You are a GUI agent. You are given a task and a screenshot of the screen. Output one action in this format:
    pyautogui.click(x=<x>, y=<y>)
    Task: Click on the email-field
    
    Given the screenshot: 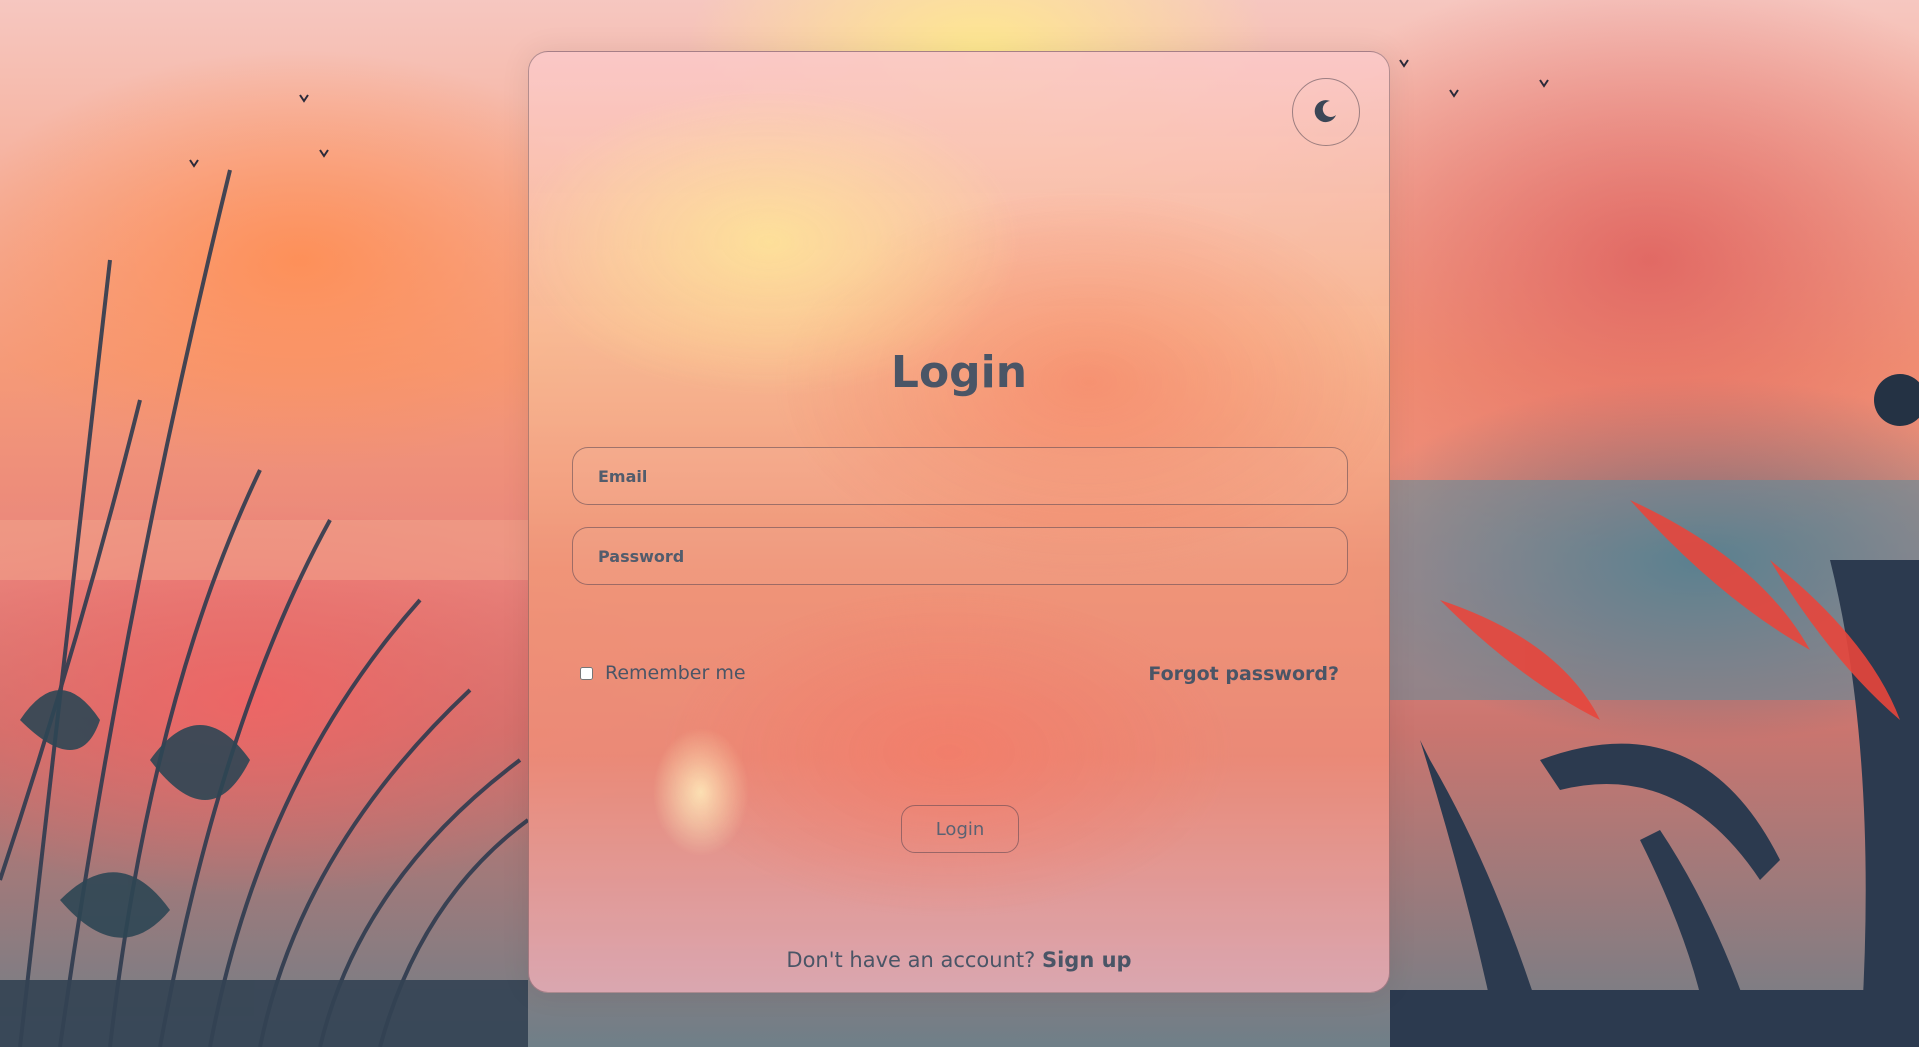 What is the action you would take?
    pyautogui.click(x=960, y=476)
    